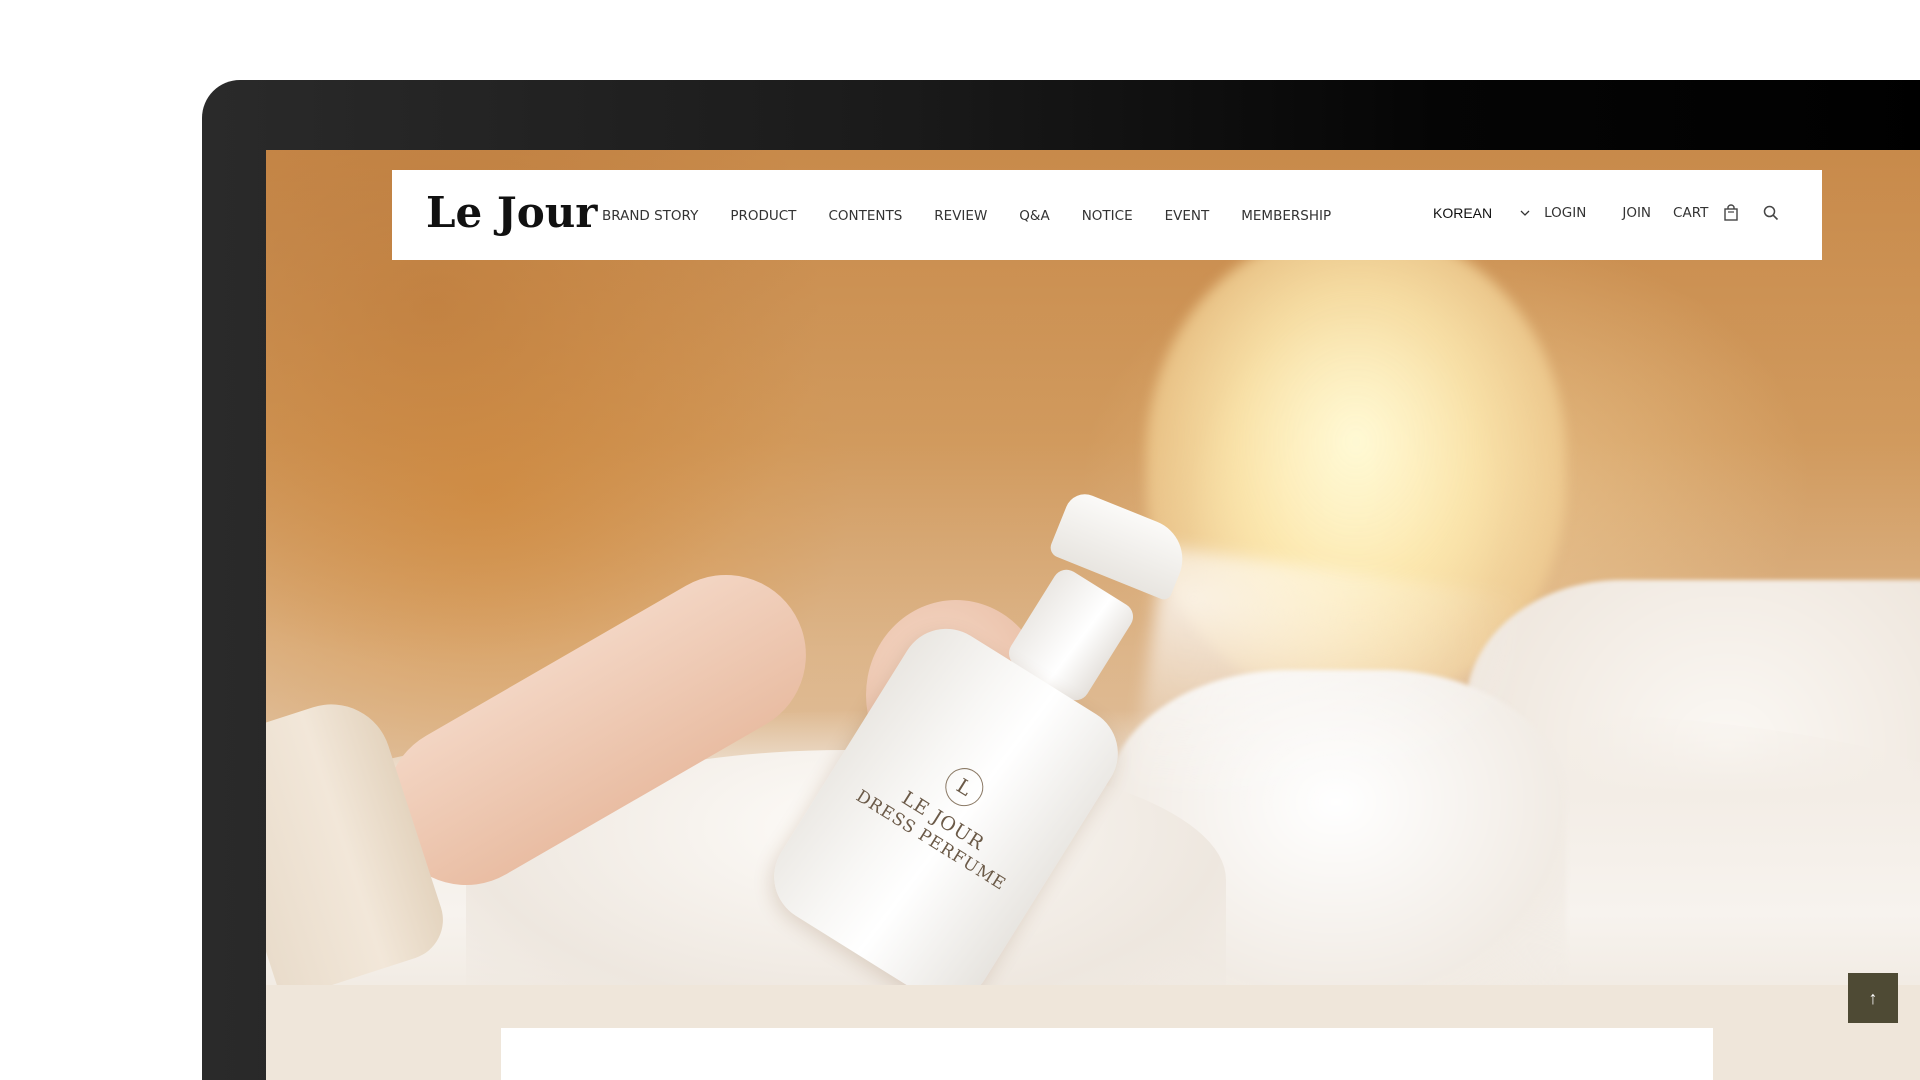  I want to click on menu-item-qna: Q&A, so click(1034, 216).